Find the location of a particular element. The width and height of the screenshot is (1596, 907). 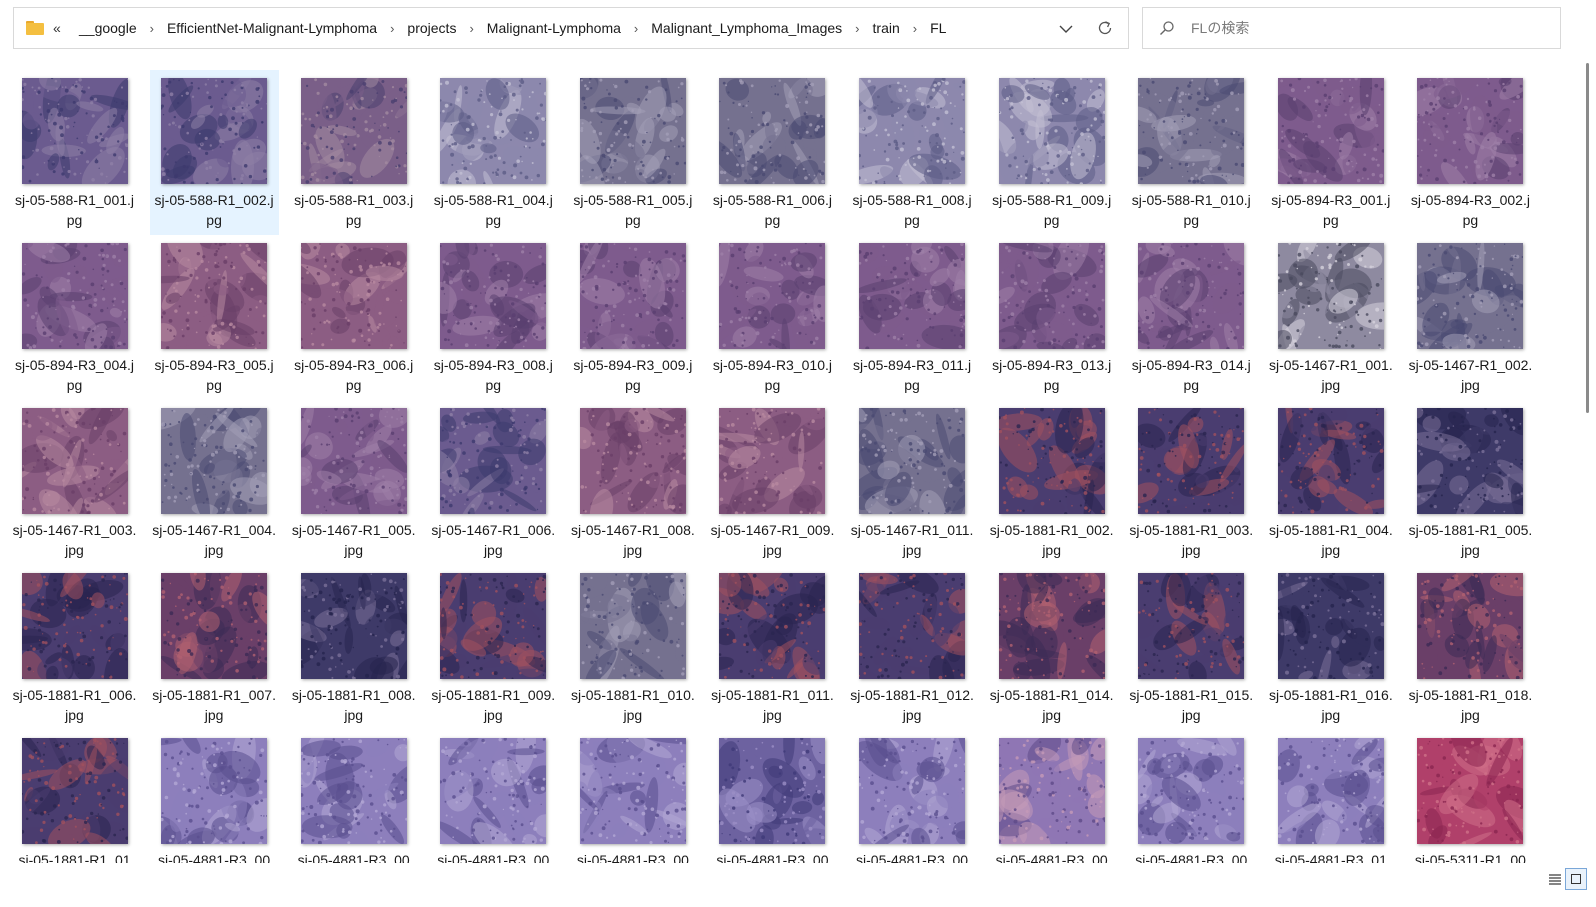

vertical-scrollbar is located at coordinates (1588, 460).